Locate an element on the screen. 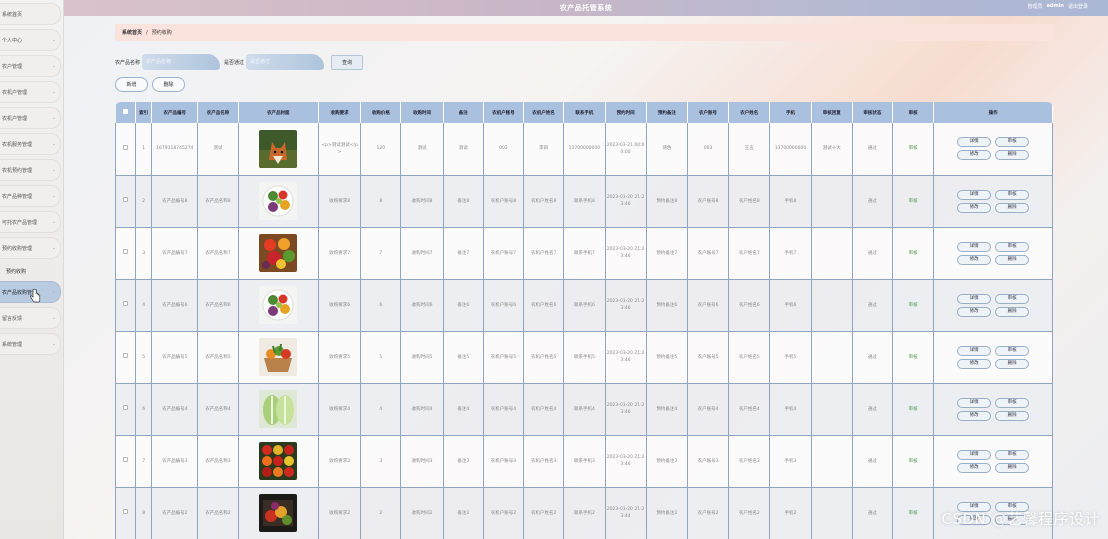 This screenshot has height=539, width=1108. sidebar-item: 系统管理 ⌄ is located at coordinates (30, 344).